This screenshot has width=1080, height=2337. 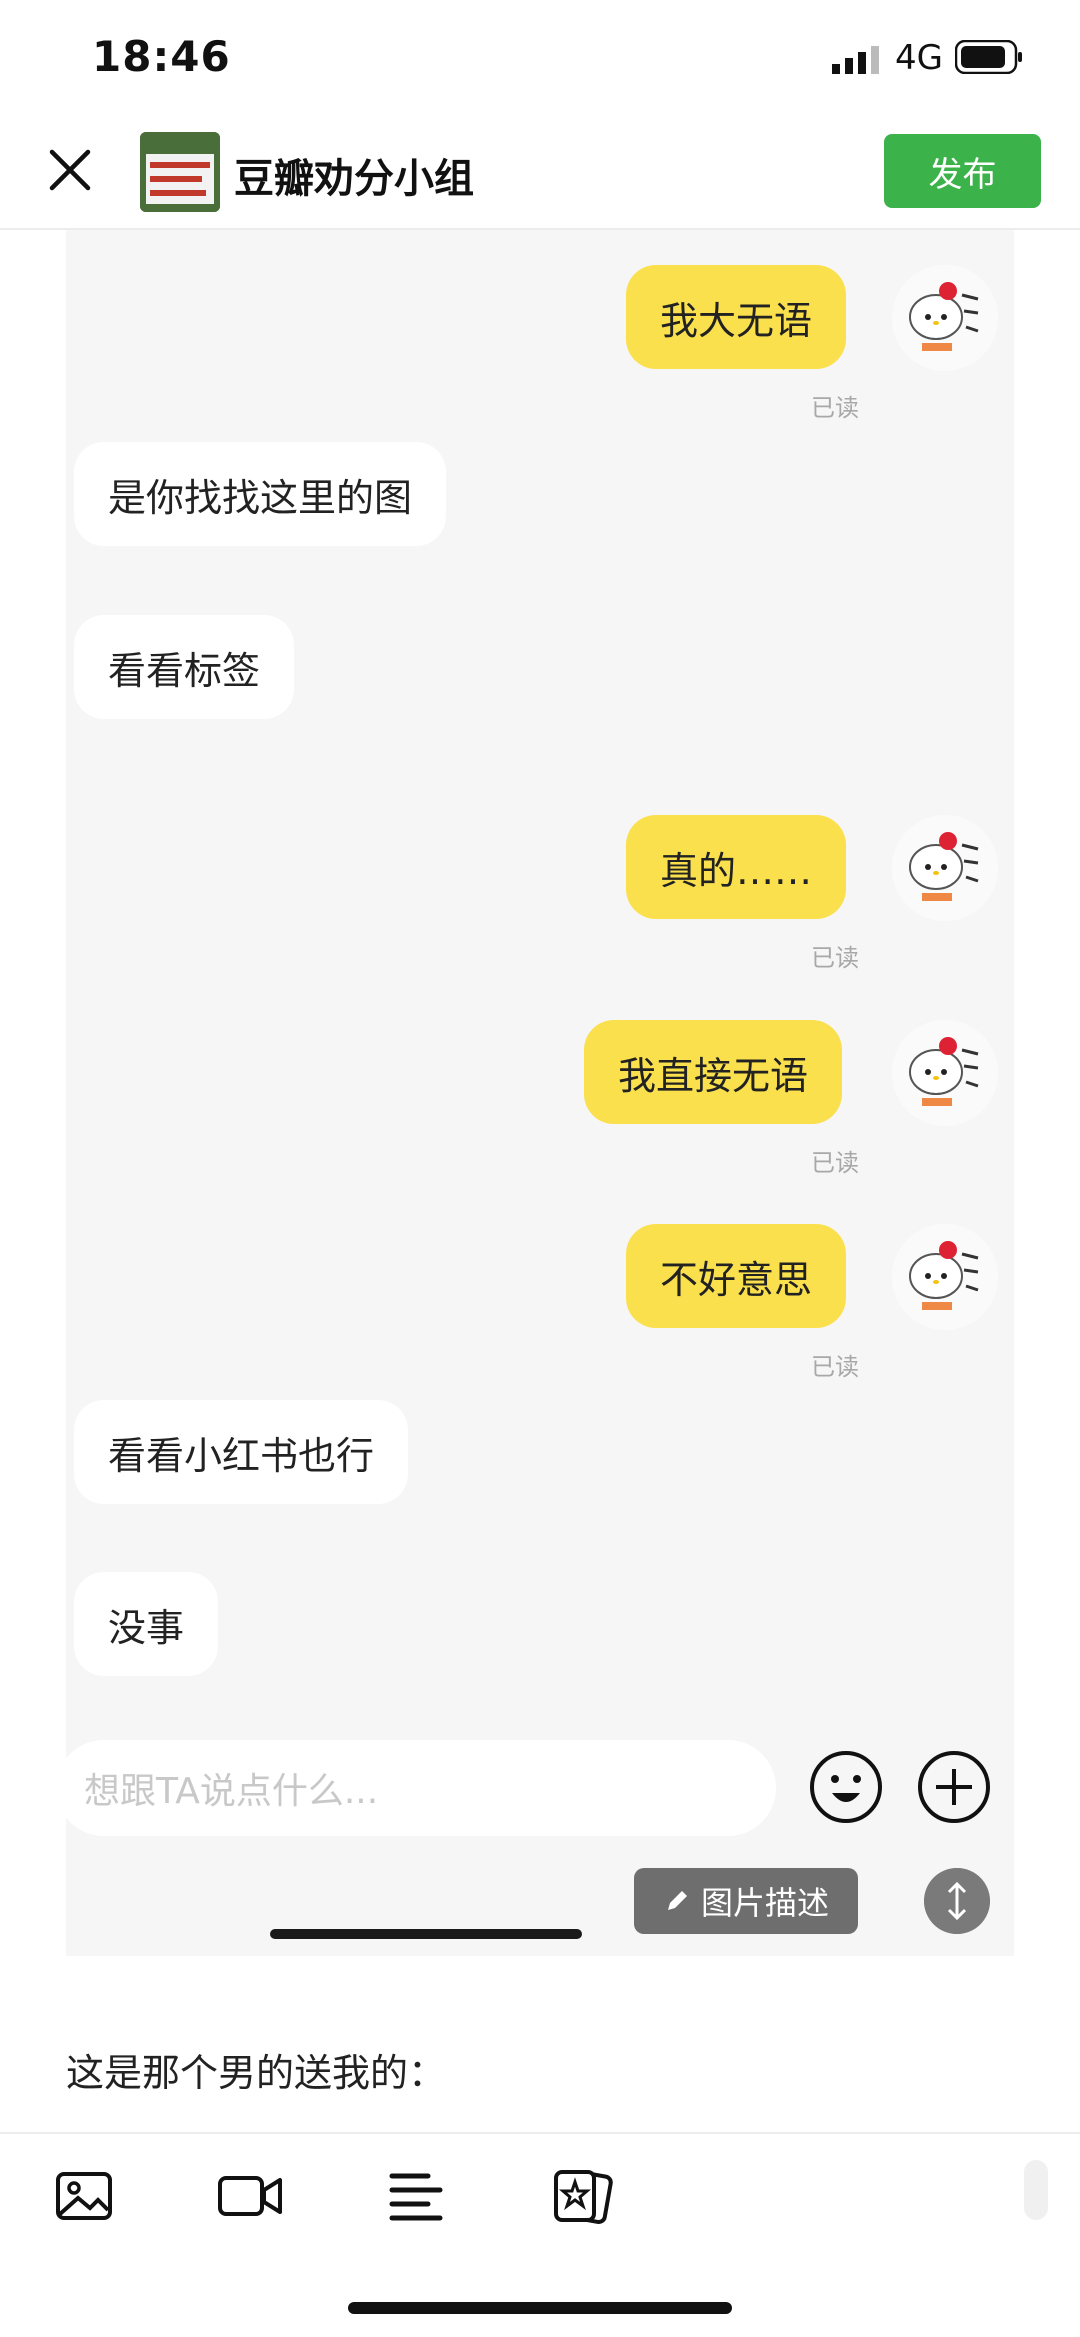 What do you see at coordinates (184, 667) in the screenshot?
I see `chat-bubble-incoming: 看看标签` at bounding box center [184, 667].